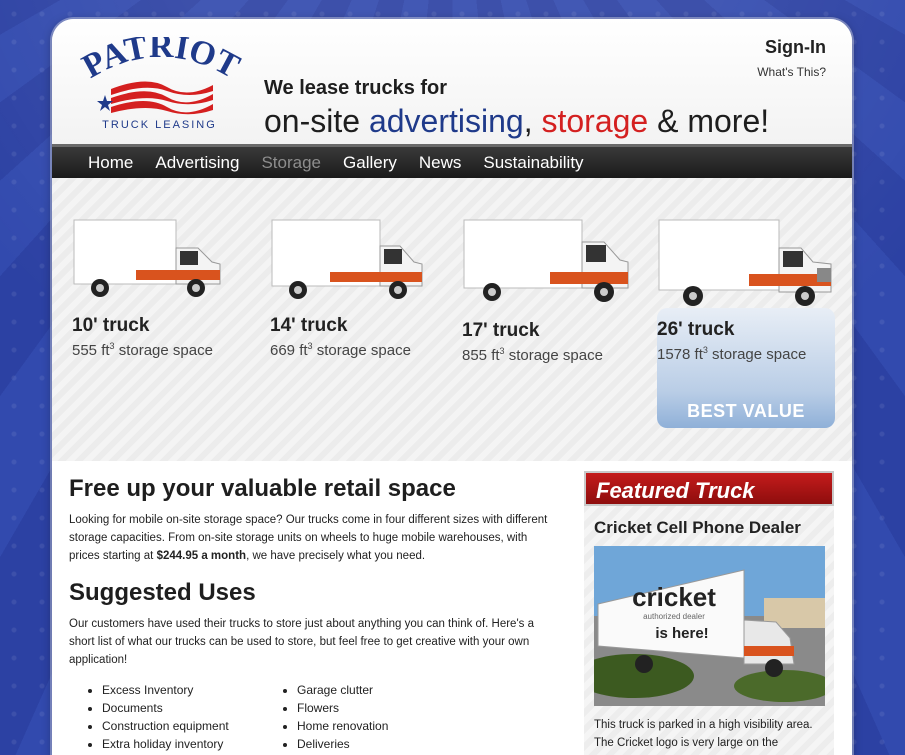 The image size is (905, 755). I want to click on featured-truck-photo: cricket authorized dealer is here!, so click(709, 626).